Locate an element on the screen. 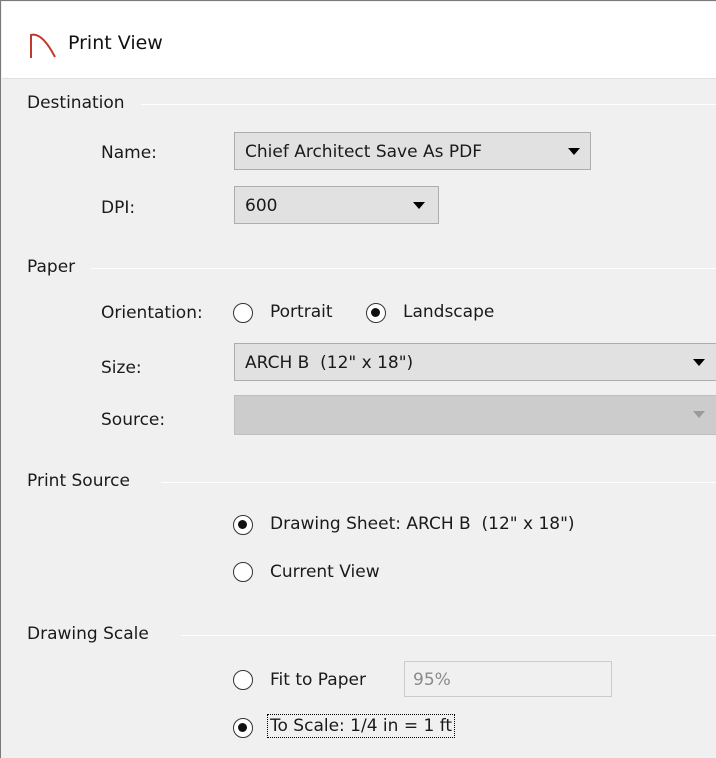  fit-to-paper-label: Fit to Paper is located at coordinates (318, 680).